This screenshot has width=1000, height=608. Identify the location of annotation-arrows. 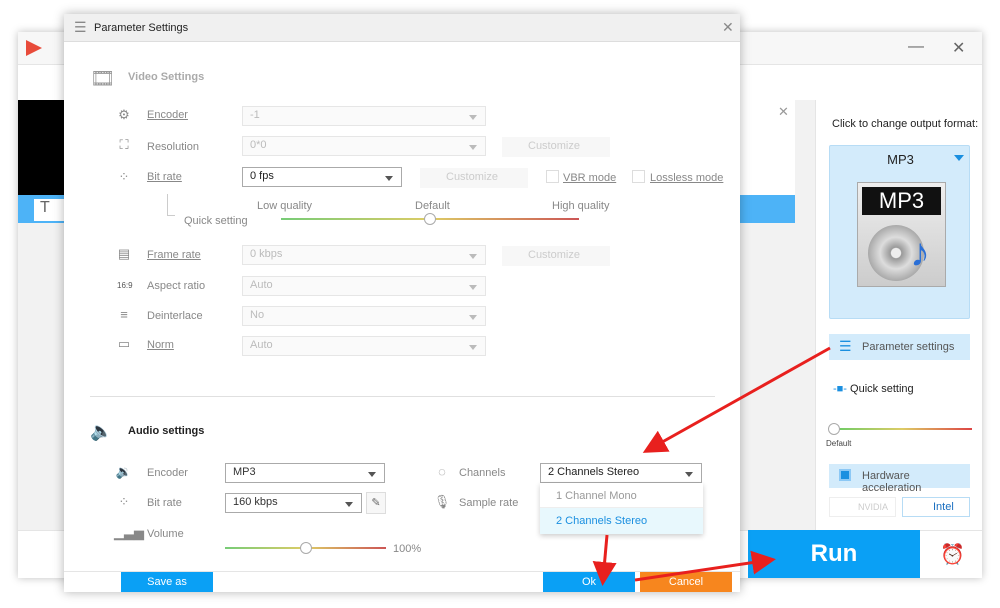
(711, 466).